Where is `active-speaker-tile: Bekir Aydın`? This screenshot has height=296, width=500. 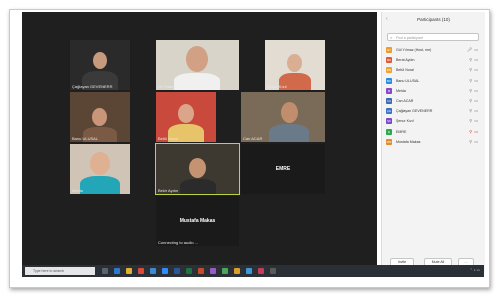
active-speaker-tile: Bekir Aydın is located at coordinates (197, 169).